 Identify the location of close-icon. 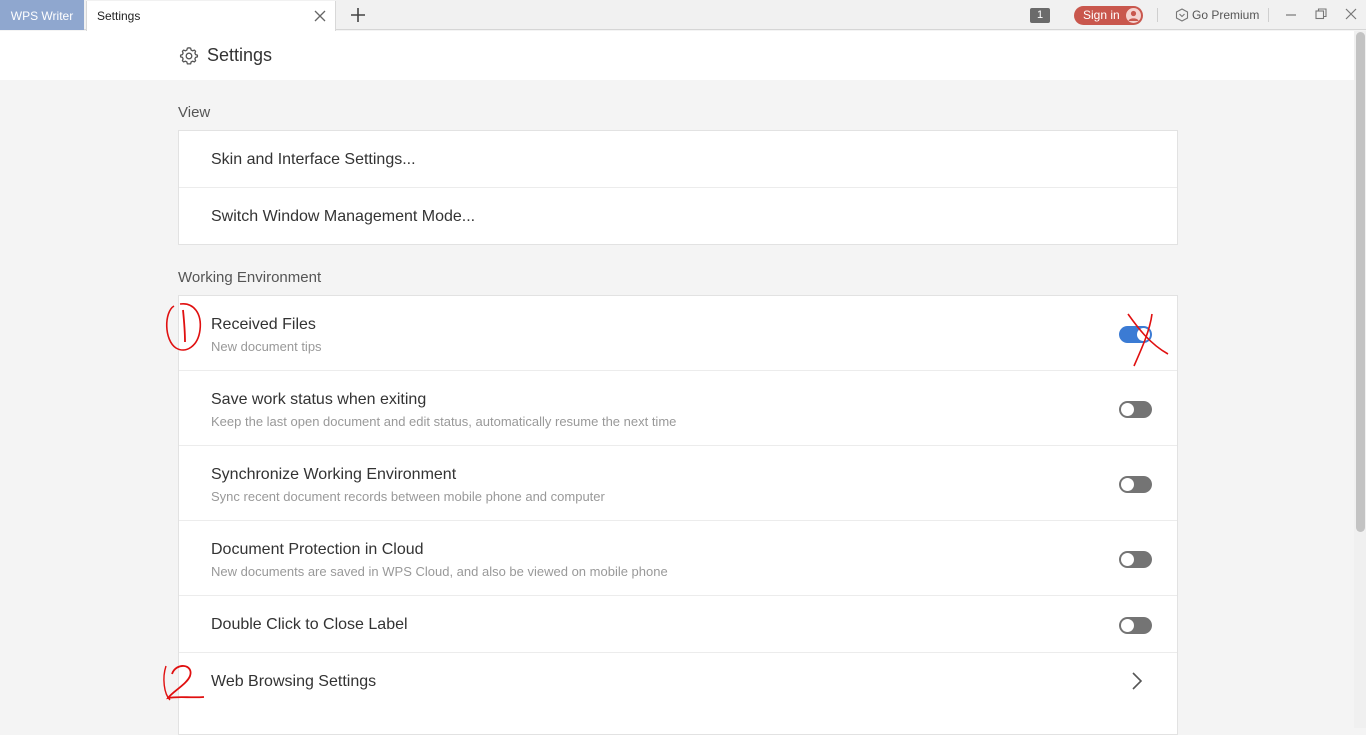
(320, 16).